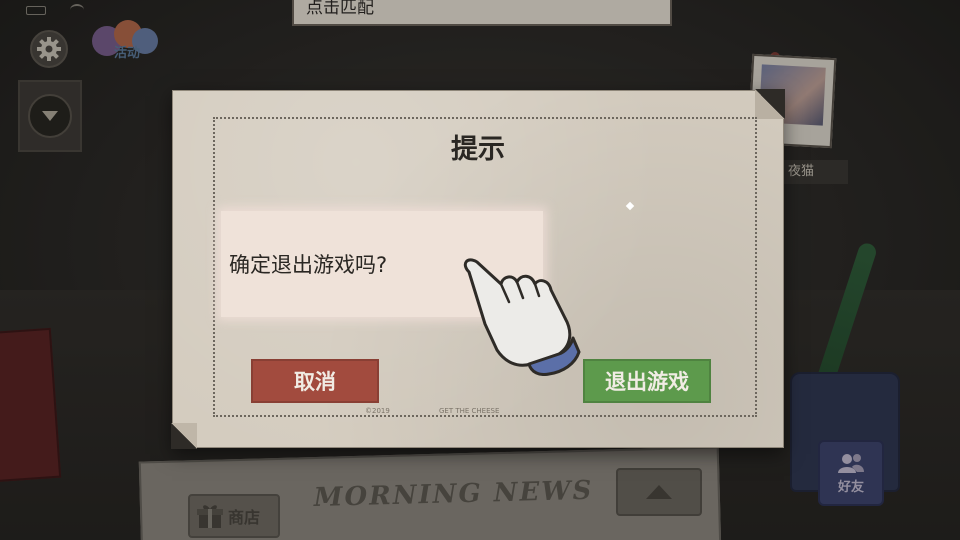  What do you see at coordinates (377, 411) in the screenshot?
I see `copyright-text: ©2019` at bounding box center [377, 411].